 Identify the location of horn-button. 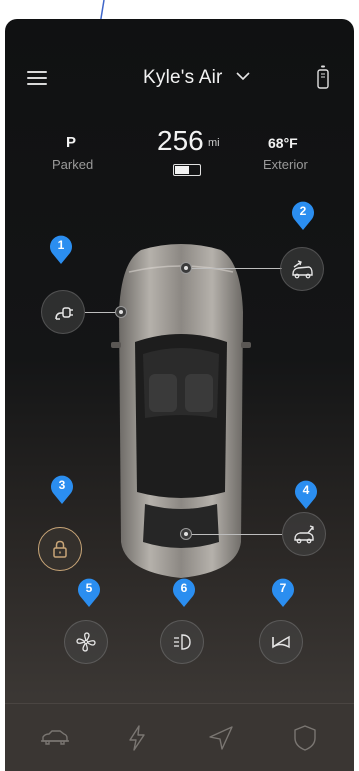
(281, 642).